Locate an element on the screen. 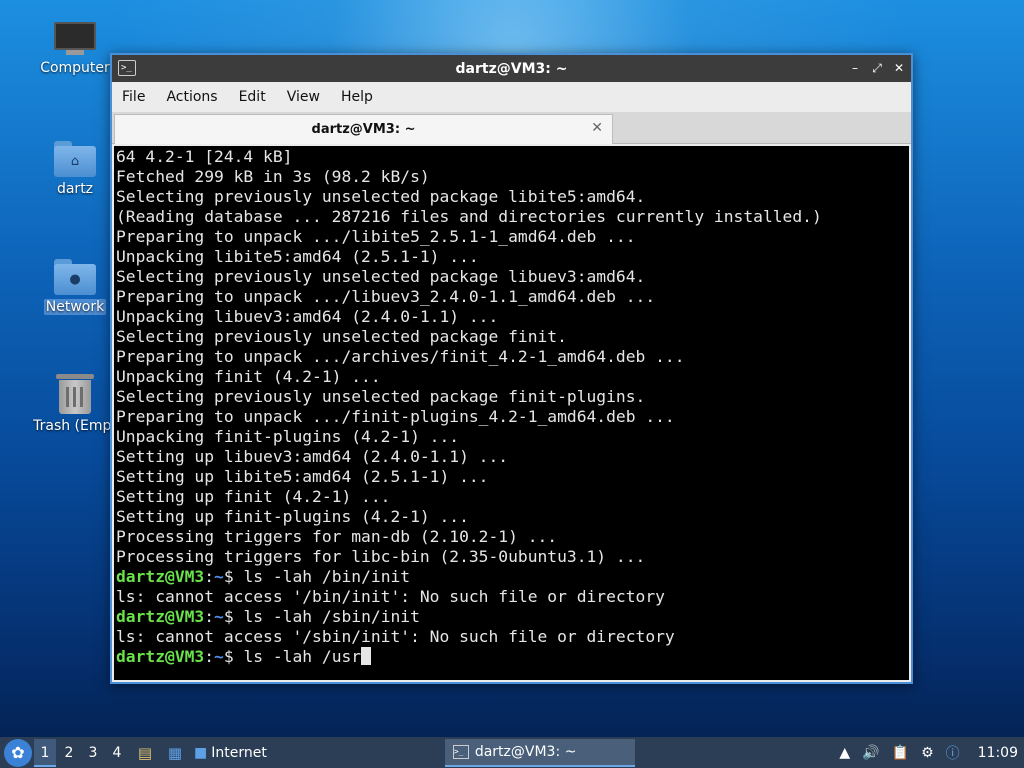 This screenshot has height=768, width=1024. terminal-command-input: ls -lah /usr is located at coordinates (302, 656).